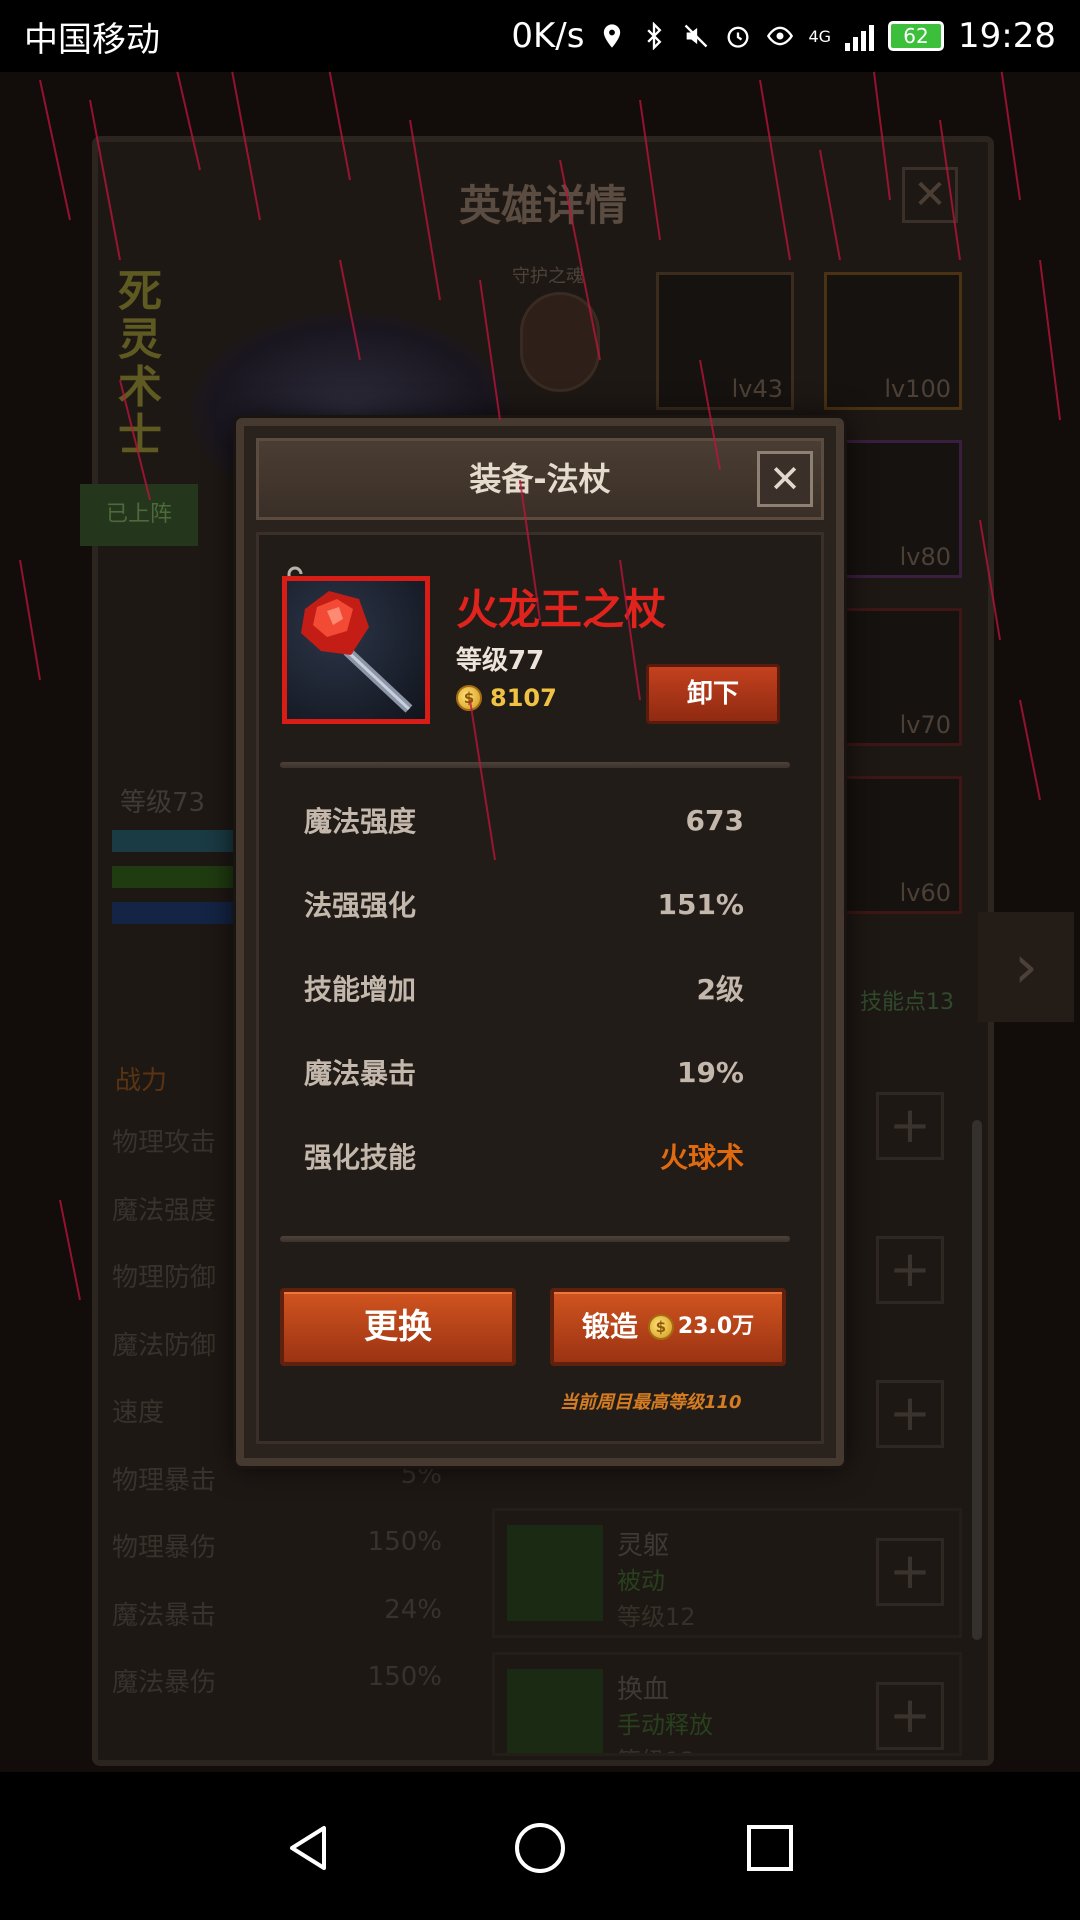 The width and height of the screenshot is (1080, 1920). What do you see at coordinates (700, 904) in the screenshot?
I see `item-stat-value: 151%` at bounding box center [700, 904].